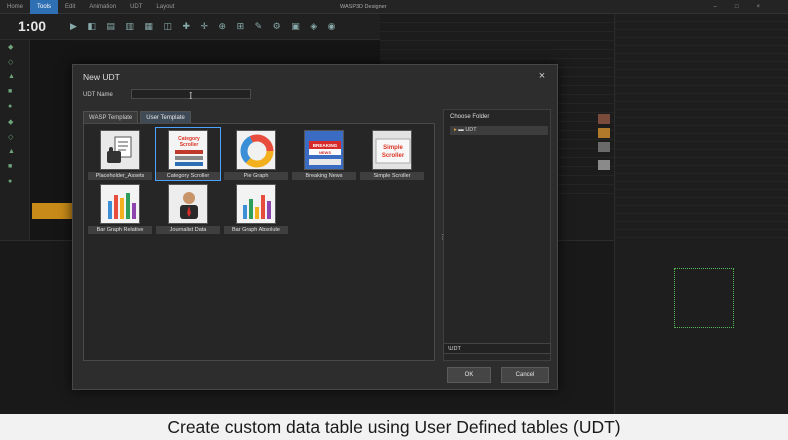  I want to click on template-tile-bar-graph-absolute: Bar Graph Absolute, so click(256, 208).